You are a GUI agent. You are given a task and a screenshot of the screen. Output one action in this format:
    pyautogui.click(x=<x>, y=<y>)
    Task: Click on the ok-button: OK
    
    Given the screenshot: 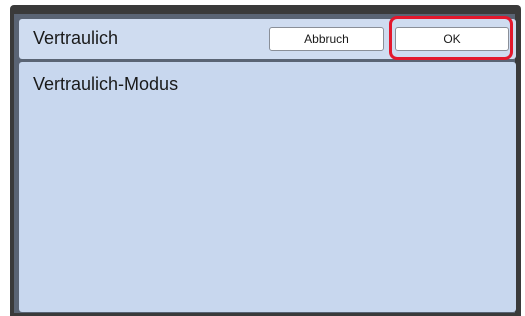 What is the action you would take?
    pyautogui.click(x=452, y=39)
    